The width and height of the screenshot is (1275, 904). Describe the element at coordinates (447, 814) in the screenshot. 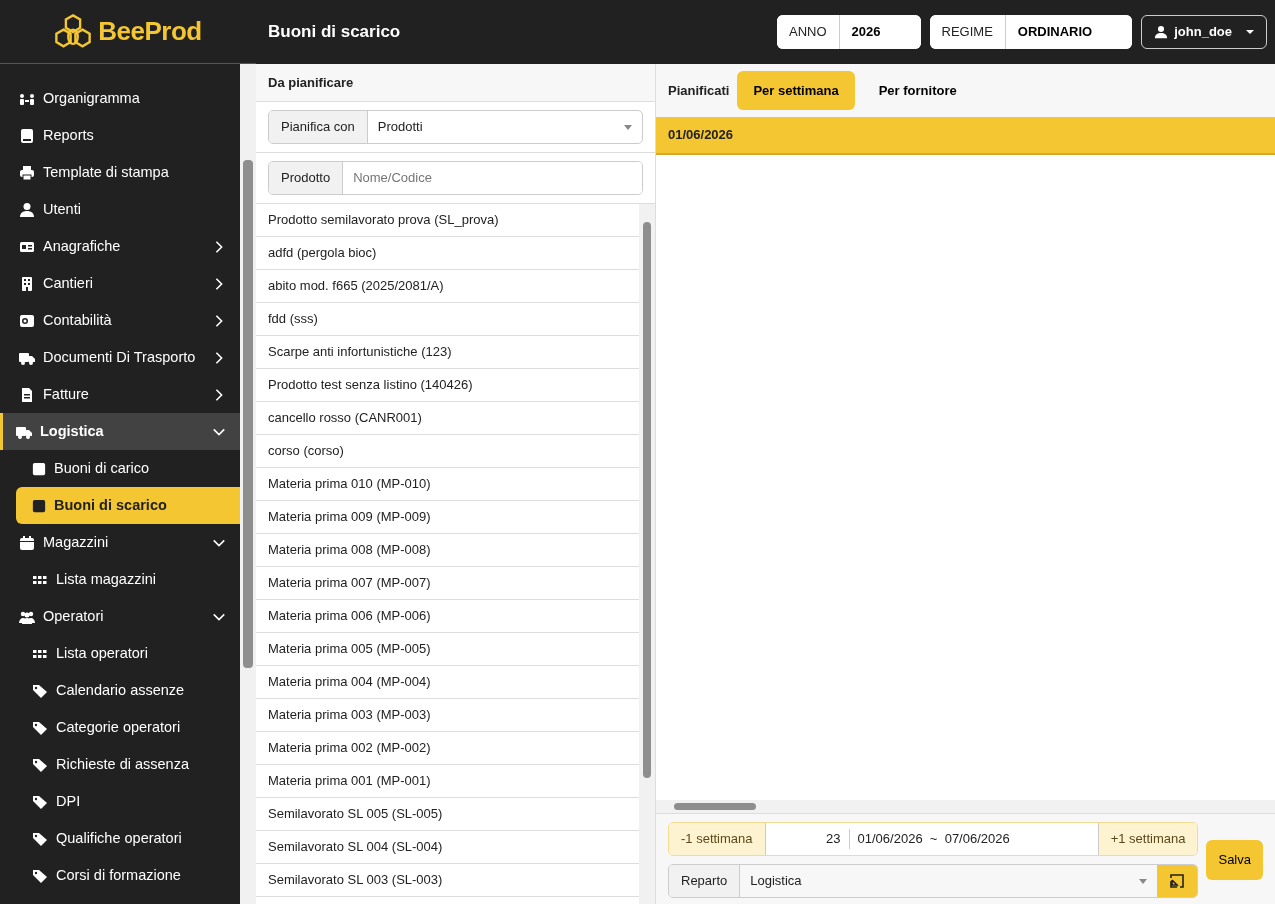

I see `product-row: Semilavorato SL 005 (SL-005)` at that location.